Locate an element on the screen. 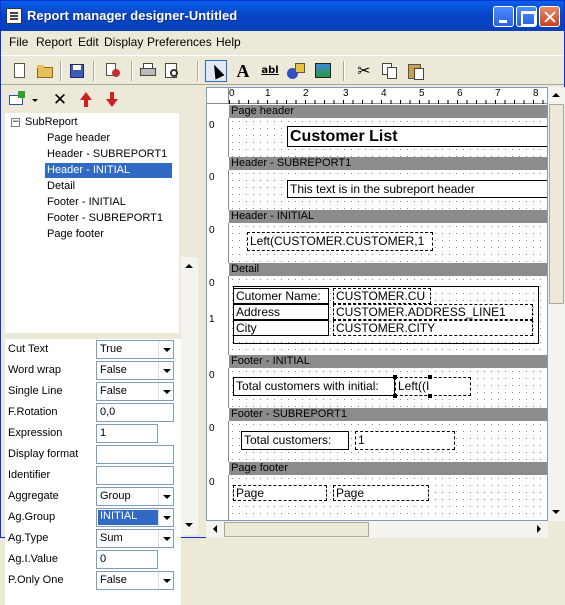 Image resolution: width=565 pixels, height=605 pixels. address-label: Address is located at coordinates (281, 312).